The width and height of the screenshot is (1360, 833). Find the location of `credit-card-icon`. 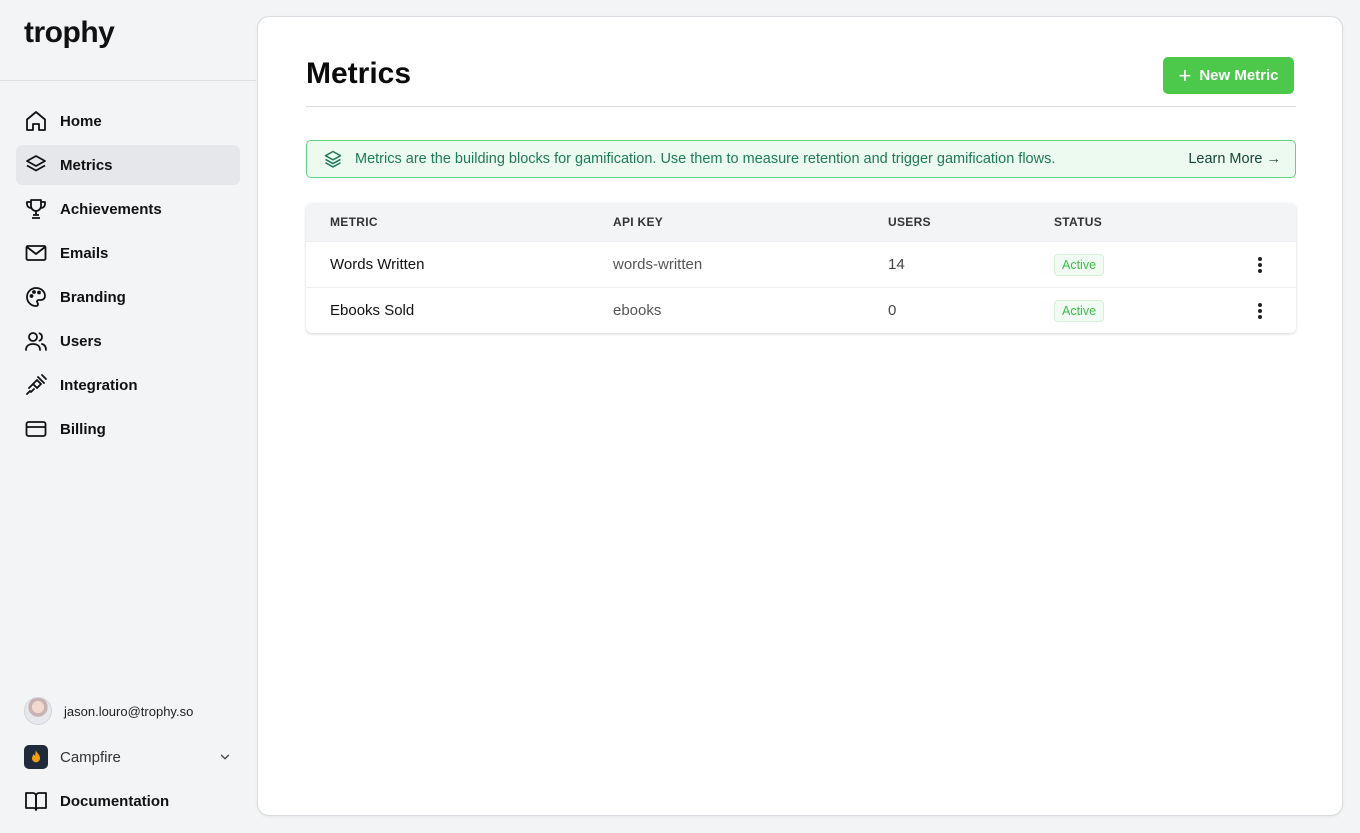

credit-card-icon is located at coordinates (36, 429).